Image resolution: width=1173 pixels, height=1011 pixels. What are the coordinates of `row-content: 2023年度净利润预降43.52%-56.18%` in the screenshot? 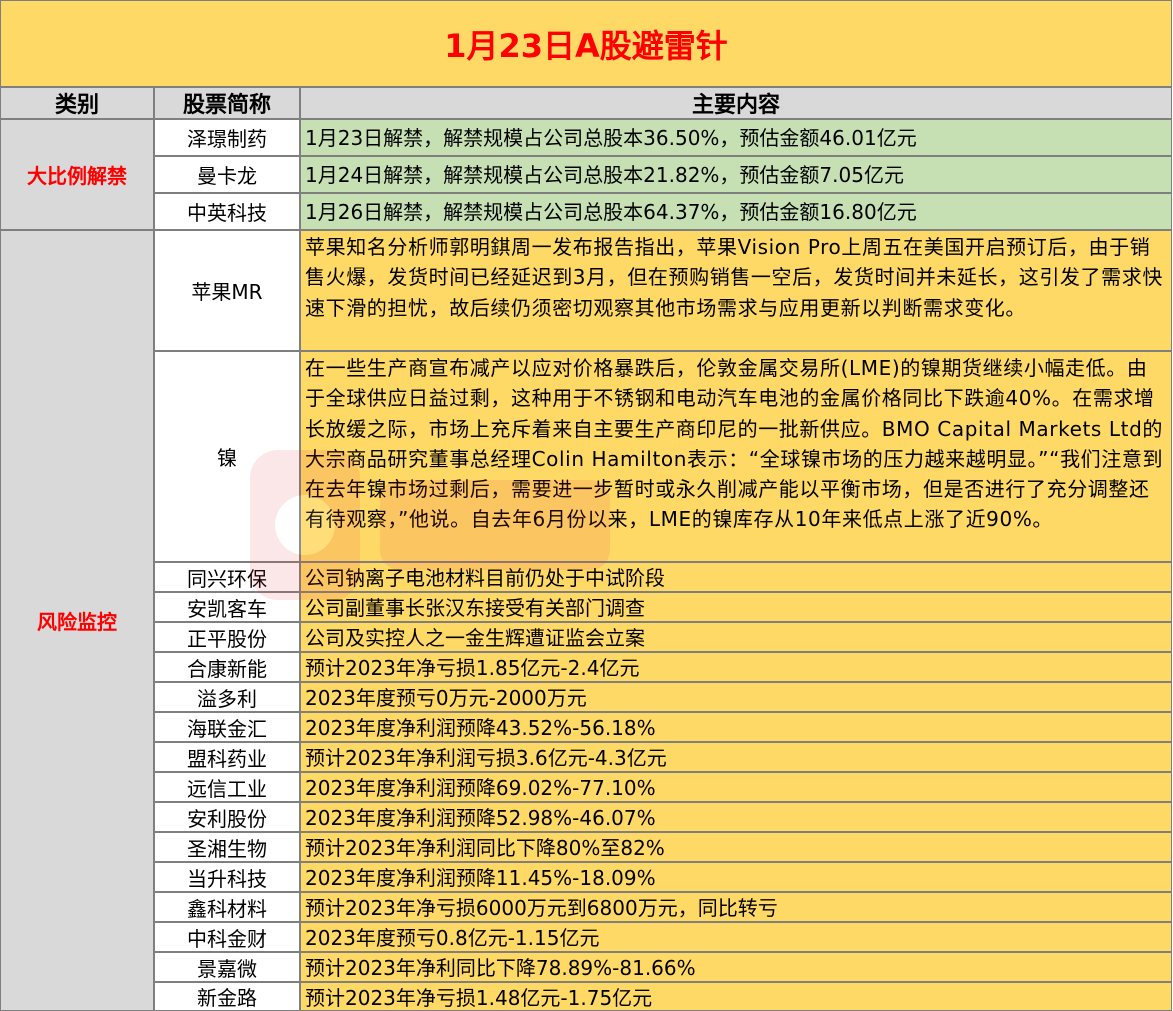 It's located at (736, 727).